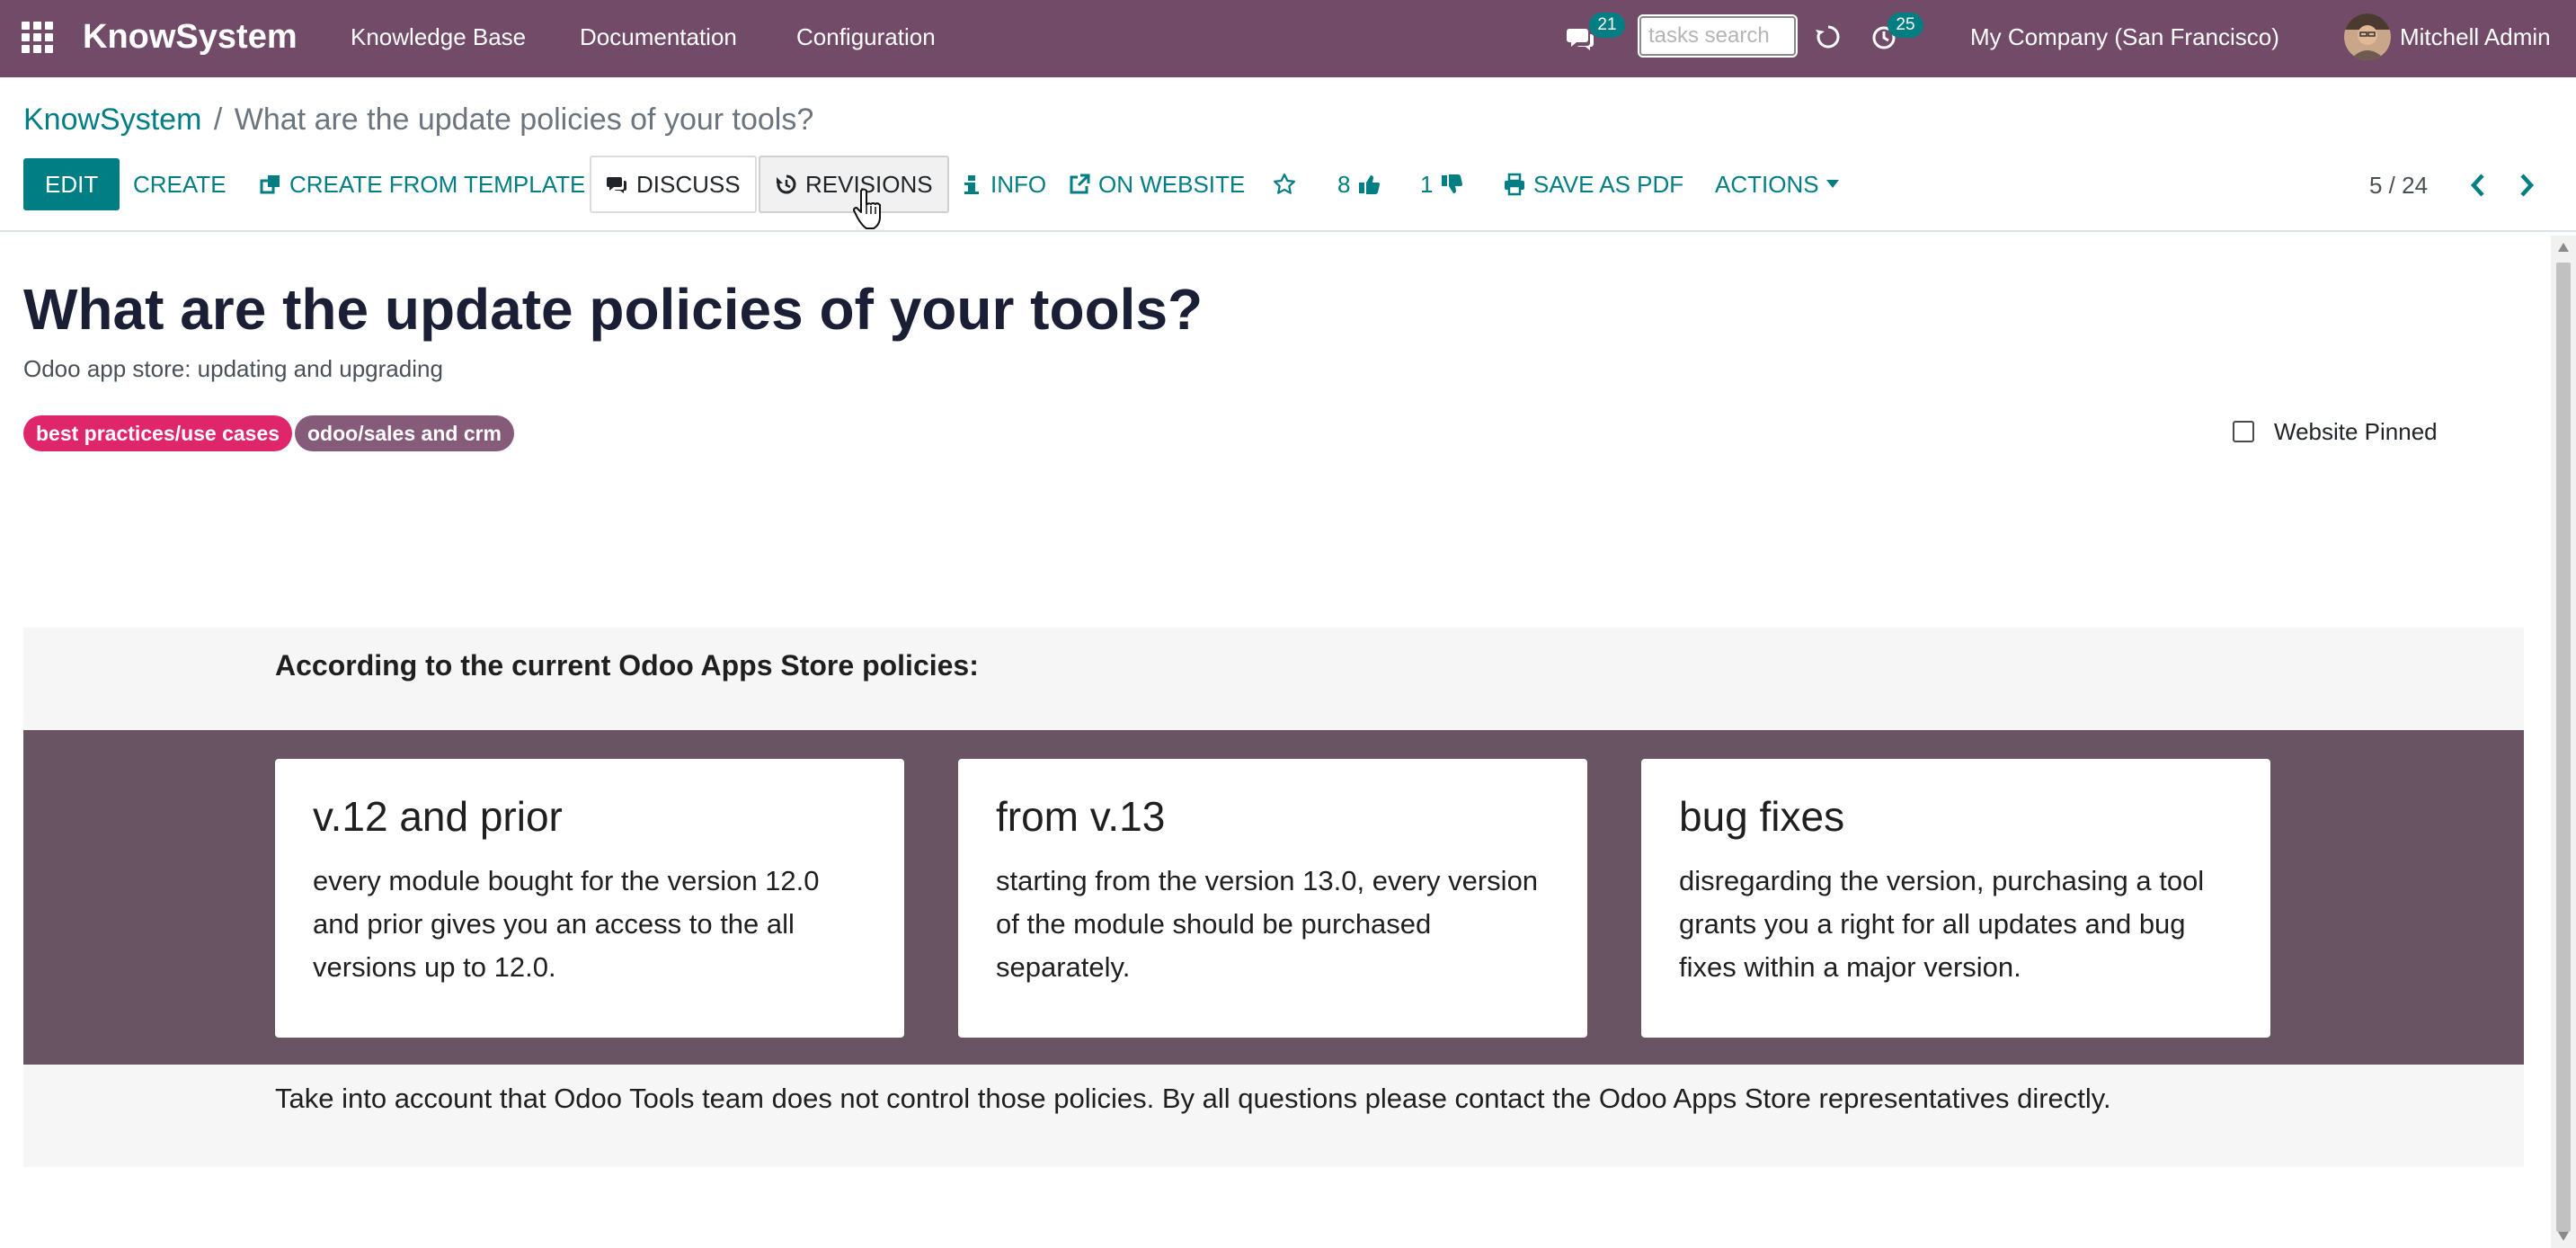  I want to click on user-menu: Mitchell Admin, so click(2475, 36).